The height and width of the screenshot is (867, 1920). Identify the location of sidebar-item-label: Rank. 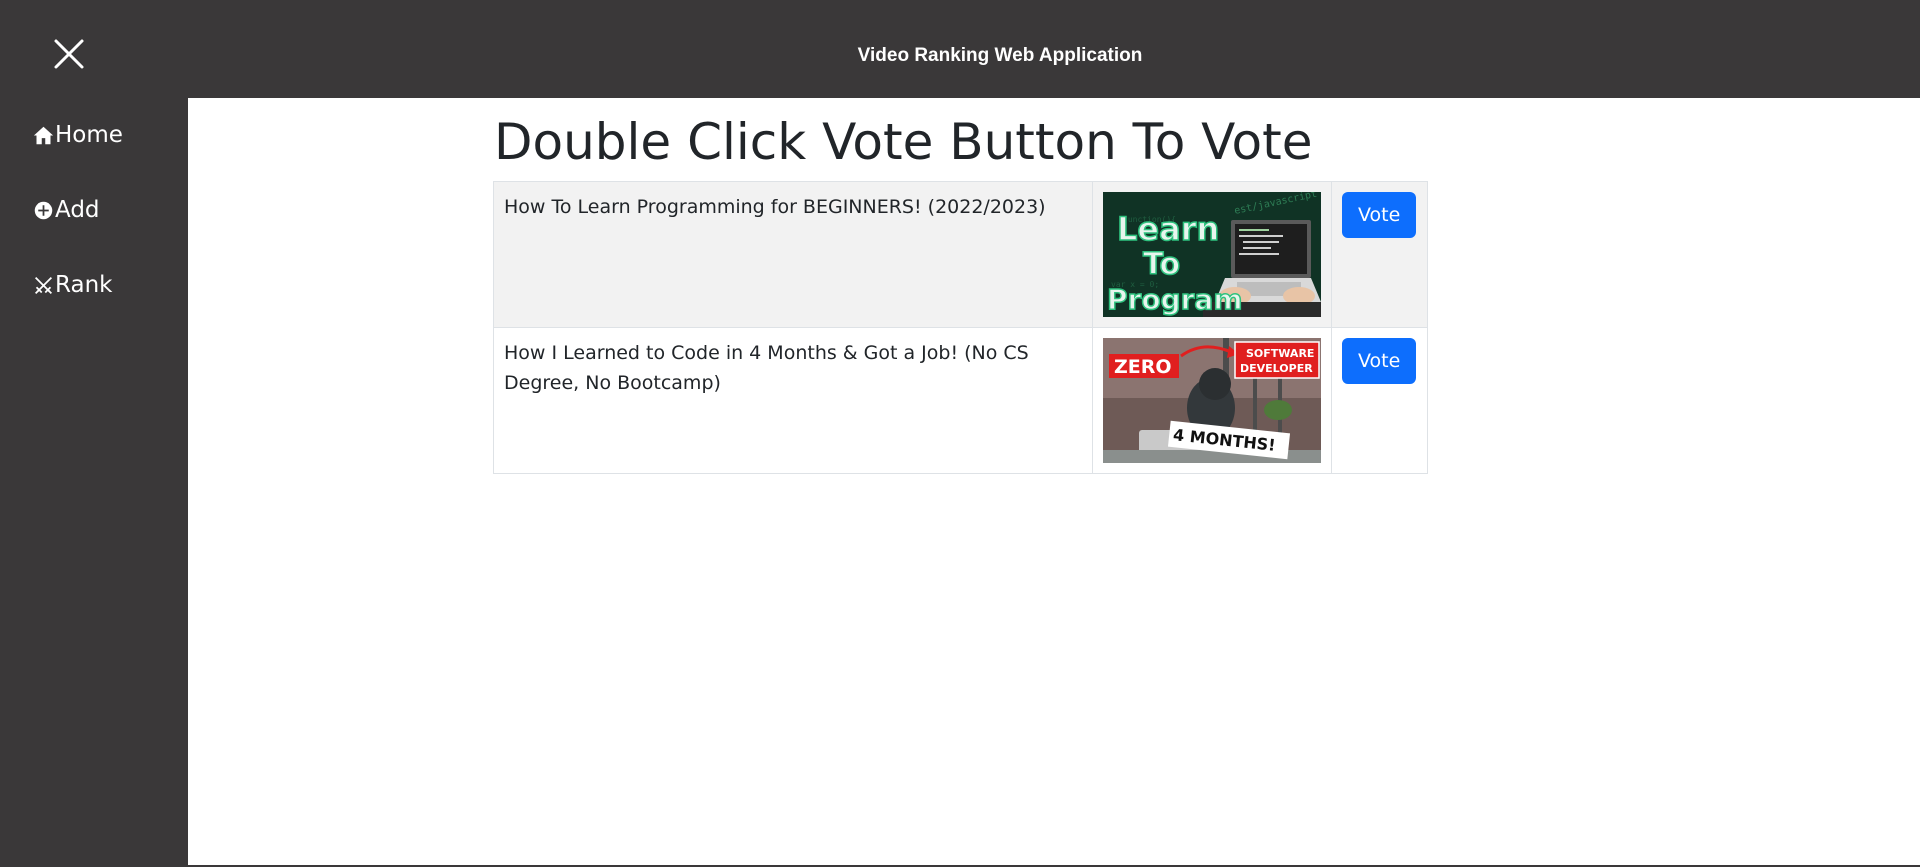
(84, 285).